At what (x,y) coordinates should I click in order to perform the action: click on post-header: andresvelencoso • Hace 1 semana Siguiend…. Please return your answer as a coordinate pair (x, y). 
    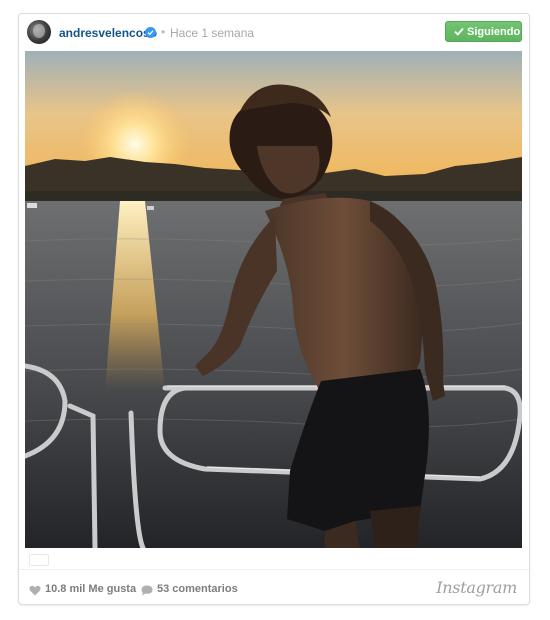
    Looking at the image, I should click on (274, 33).